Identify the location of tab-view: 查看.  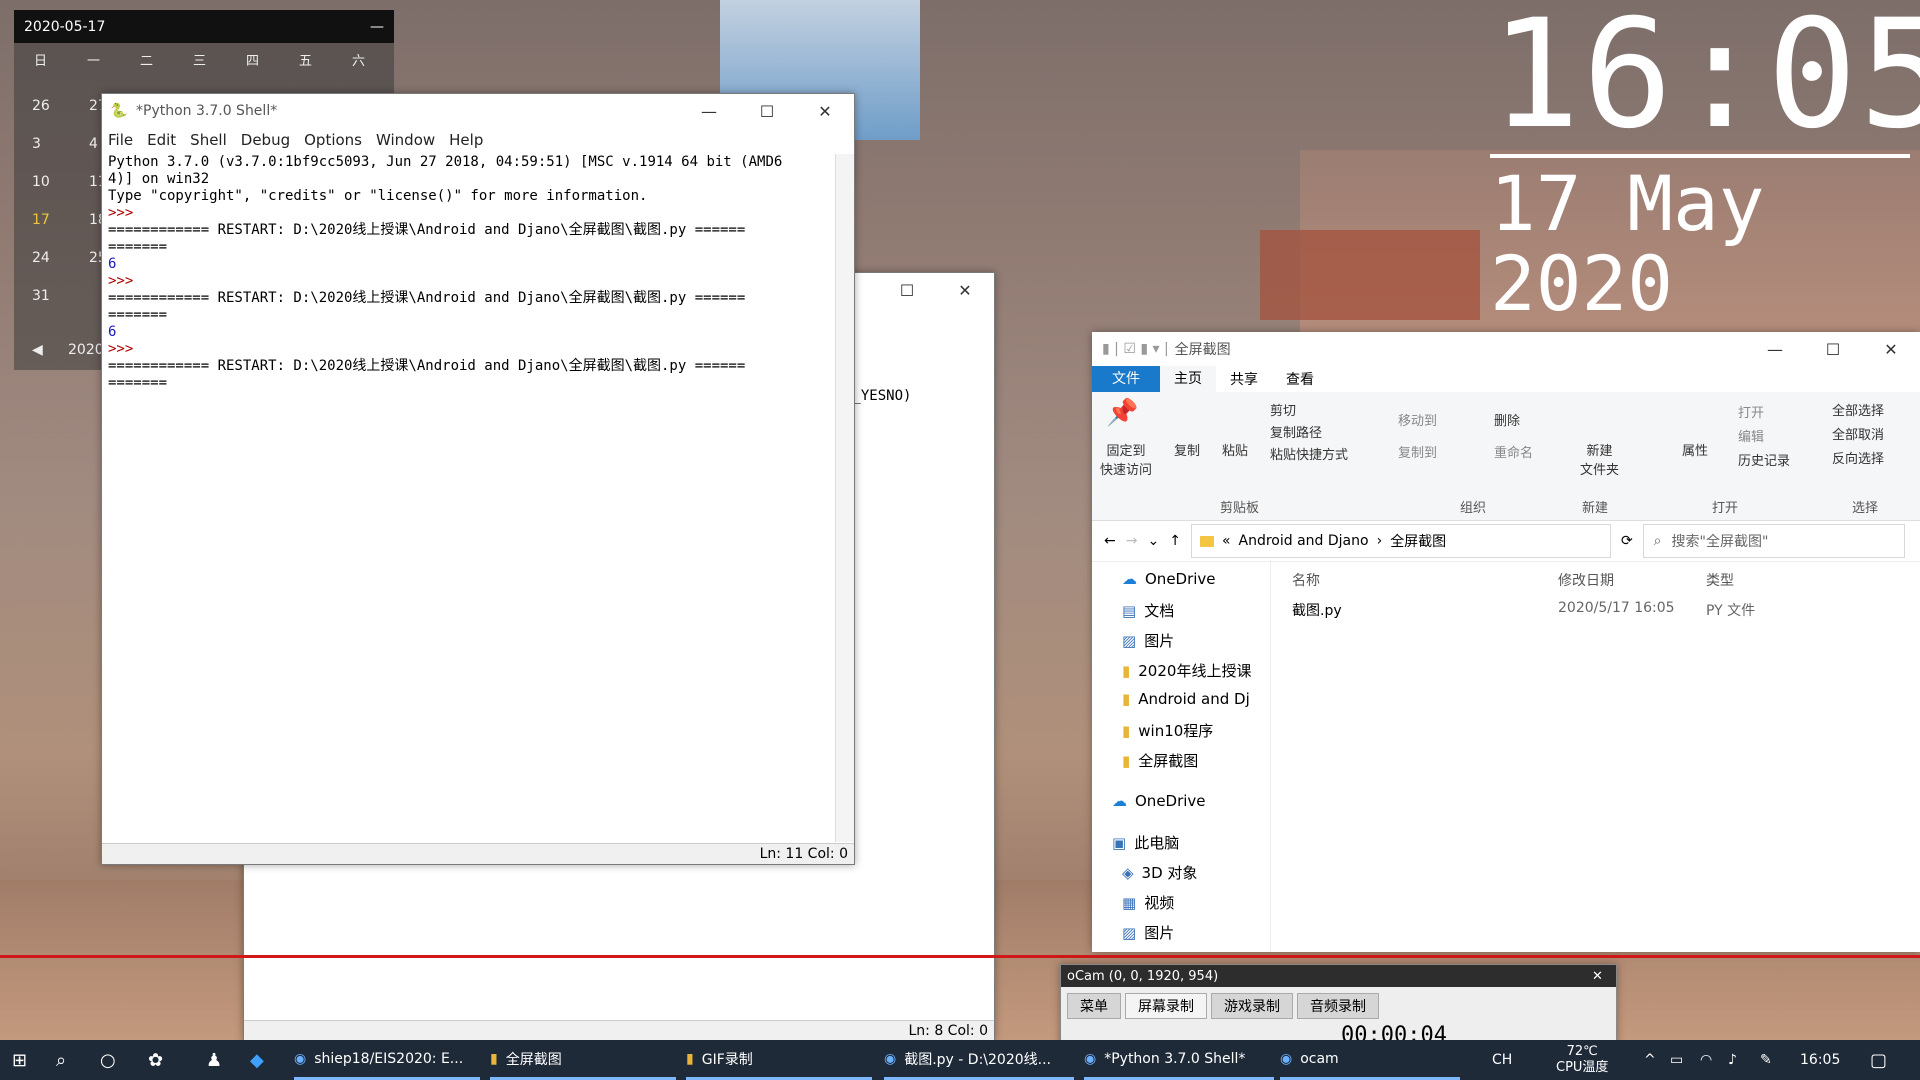
(1300, 379).